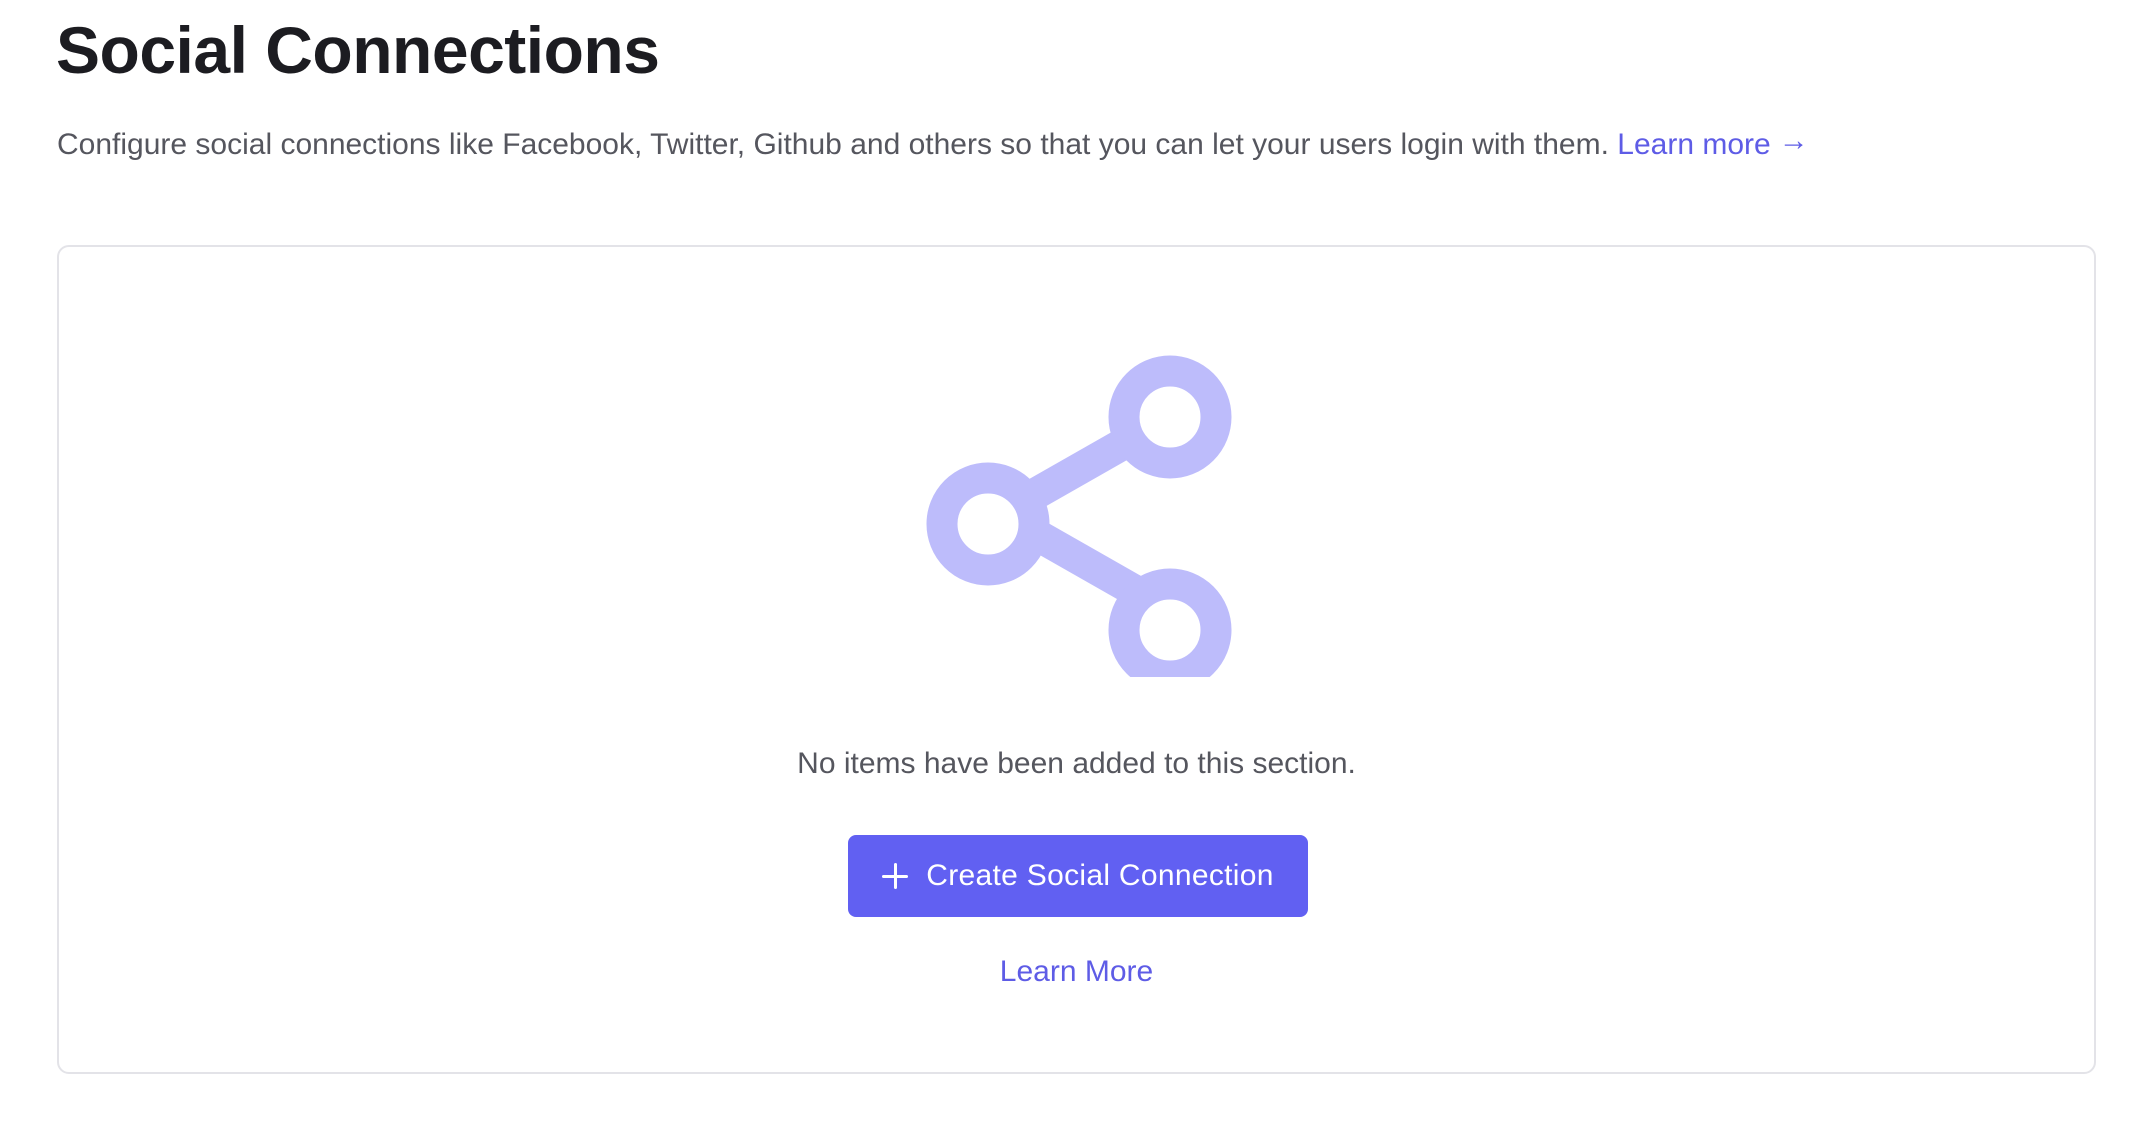 This screenshot has height=1126, width=2156. Describe the element at coordinates (1100, 875) in the screenshot. I see `create-social-connection-label: Create Social Connection` at that location.